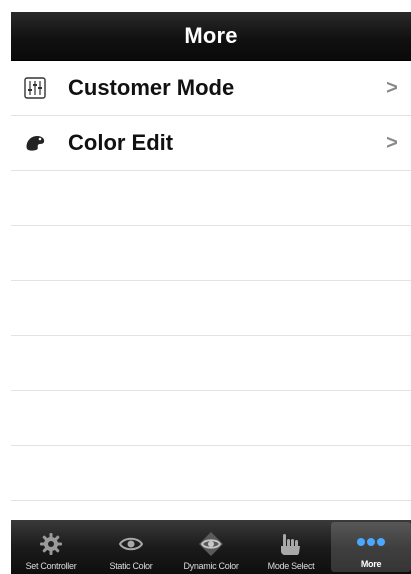  Describe the element at coordinates (211, 143) in the screenshot. I see `list-item-color-edit: Color Edit >` at that location.